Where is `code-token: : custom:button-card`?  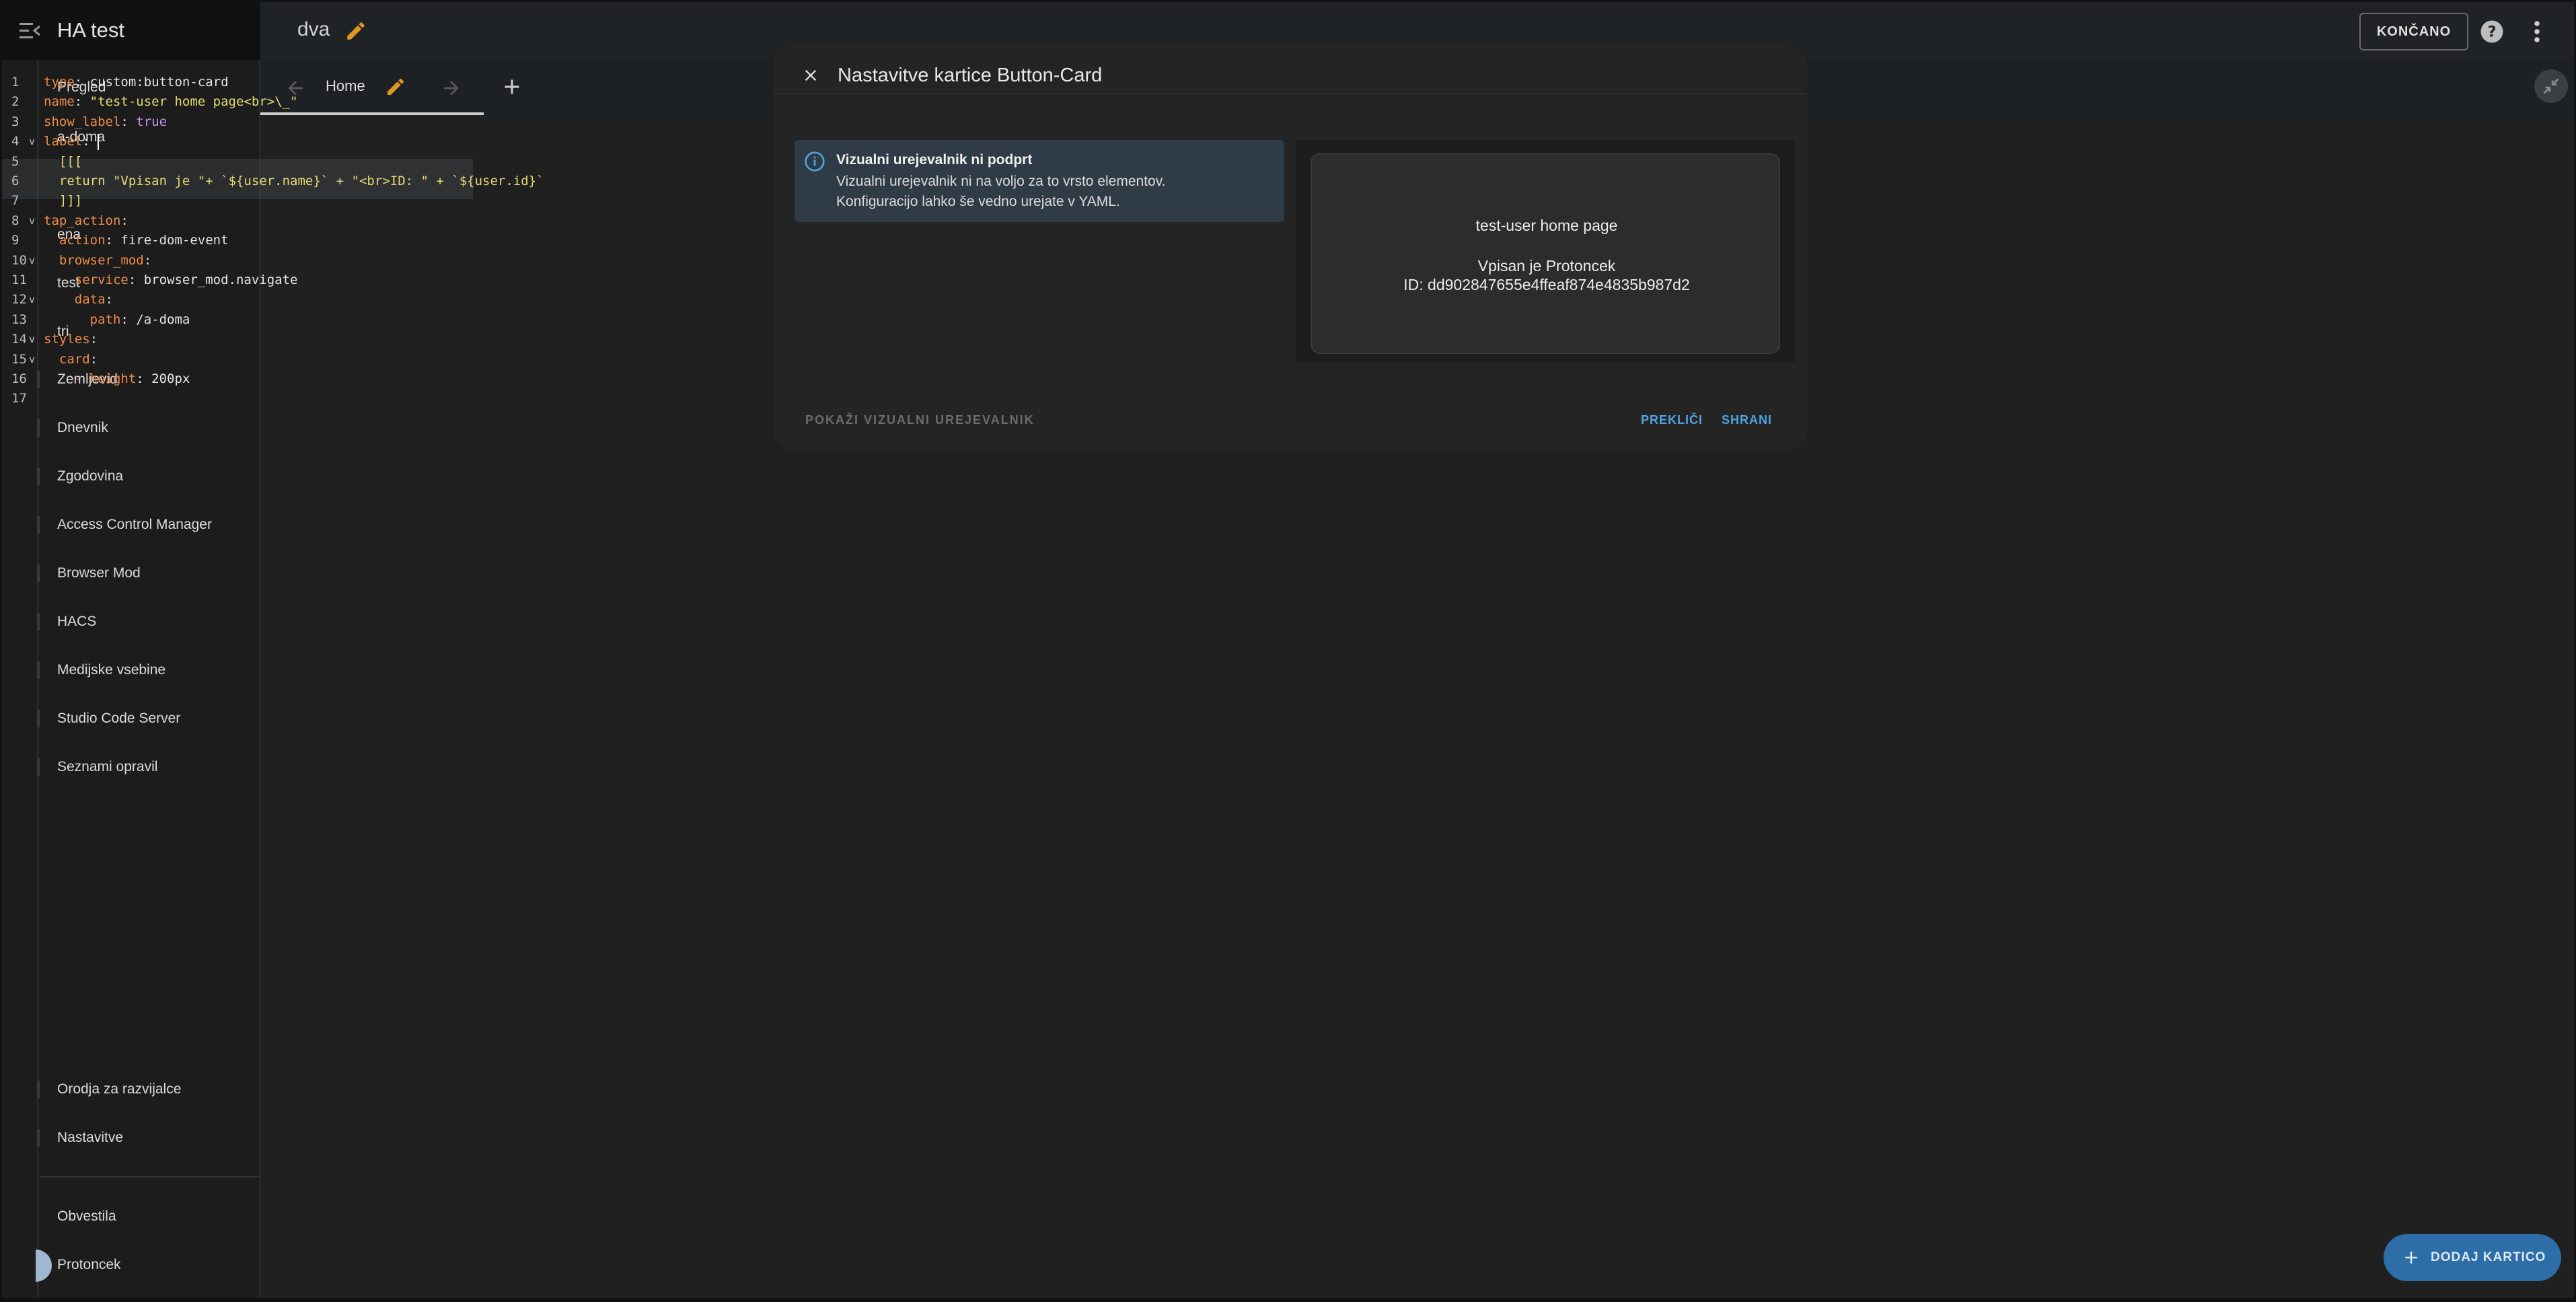 code-token: : custom:button-card is located at coordinates (151, 82).